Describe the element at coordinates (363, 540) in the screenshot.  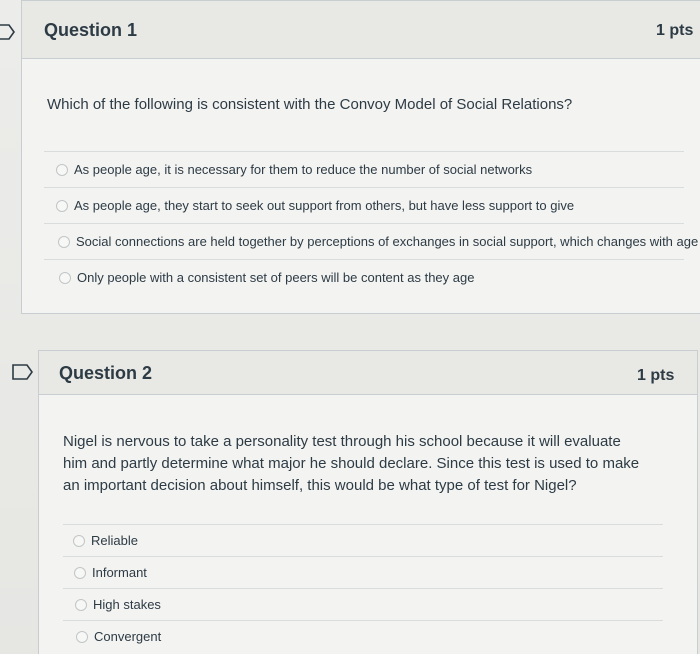
I see `answer-option: Reliable` at that location.